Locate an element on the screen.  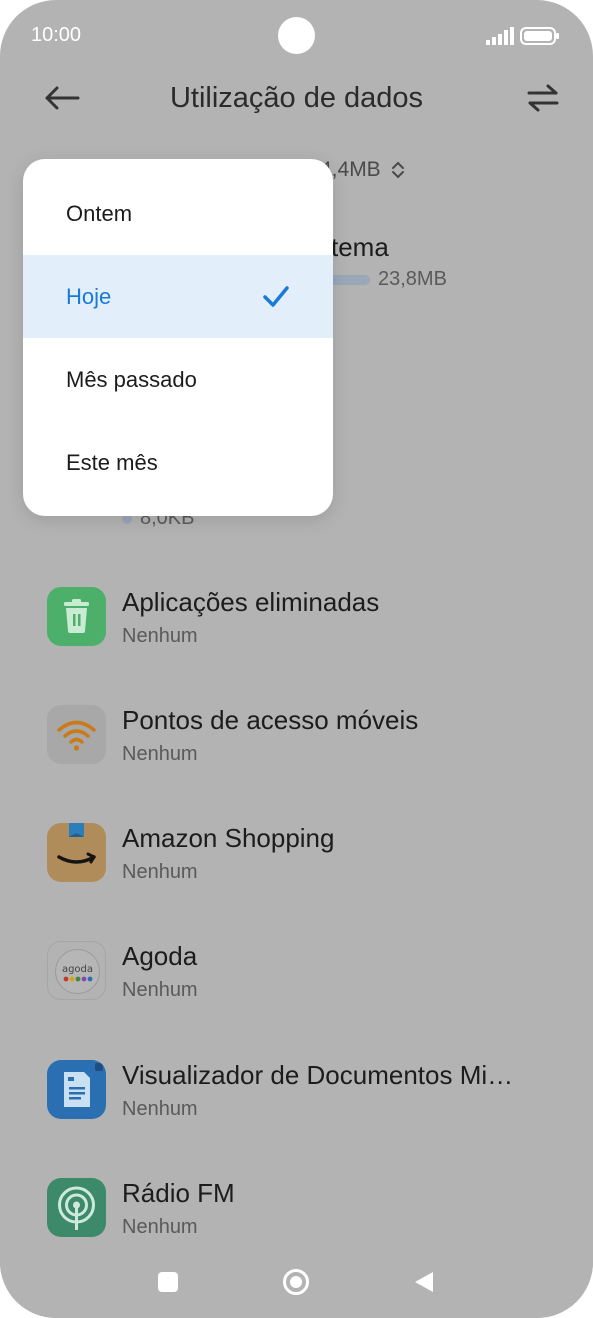
list-item: Aplicações eliminadas Nenhum is located at coordinates (307, 627).